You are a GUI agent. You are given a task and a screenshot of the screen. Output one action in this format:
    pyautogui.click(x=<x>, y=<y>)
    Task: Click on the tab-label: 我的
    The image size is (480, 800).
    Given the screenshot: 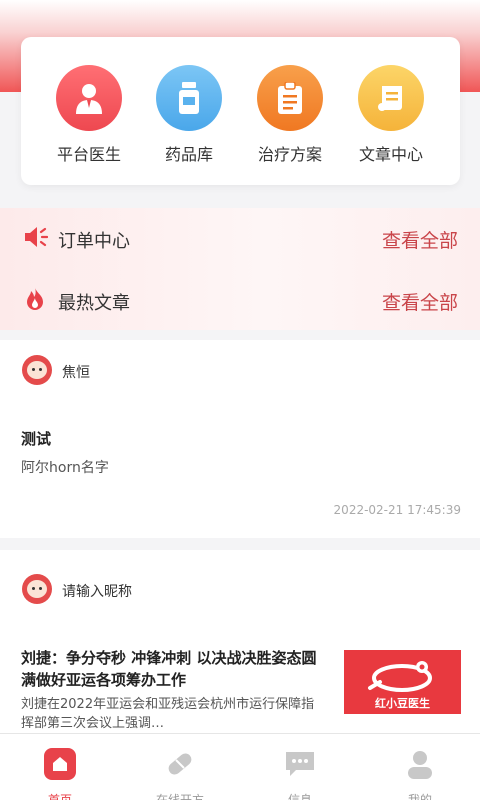 What is the action you would take?
    pyautogui.click(x=419, y=796)
    